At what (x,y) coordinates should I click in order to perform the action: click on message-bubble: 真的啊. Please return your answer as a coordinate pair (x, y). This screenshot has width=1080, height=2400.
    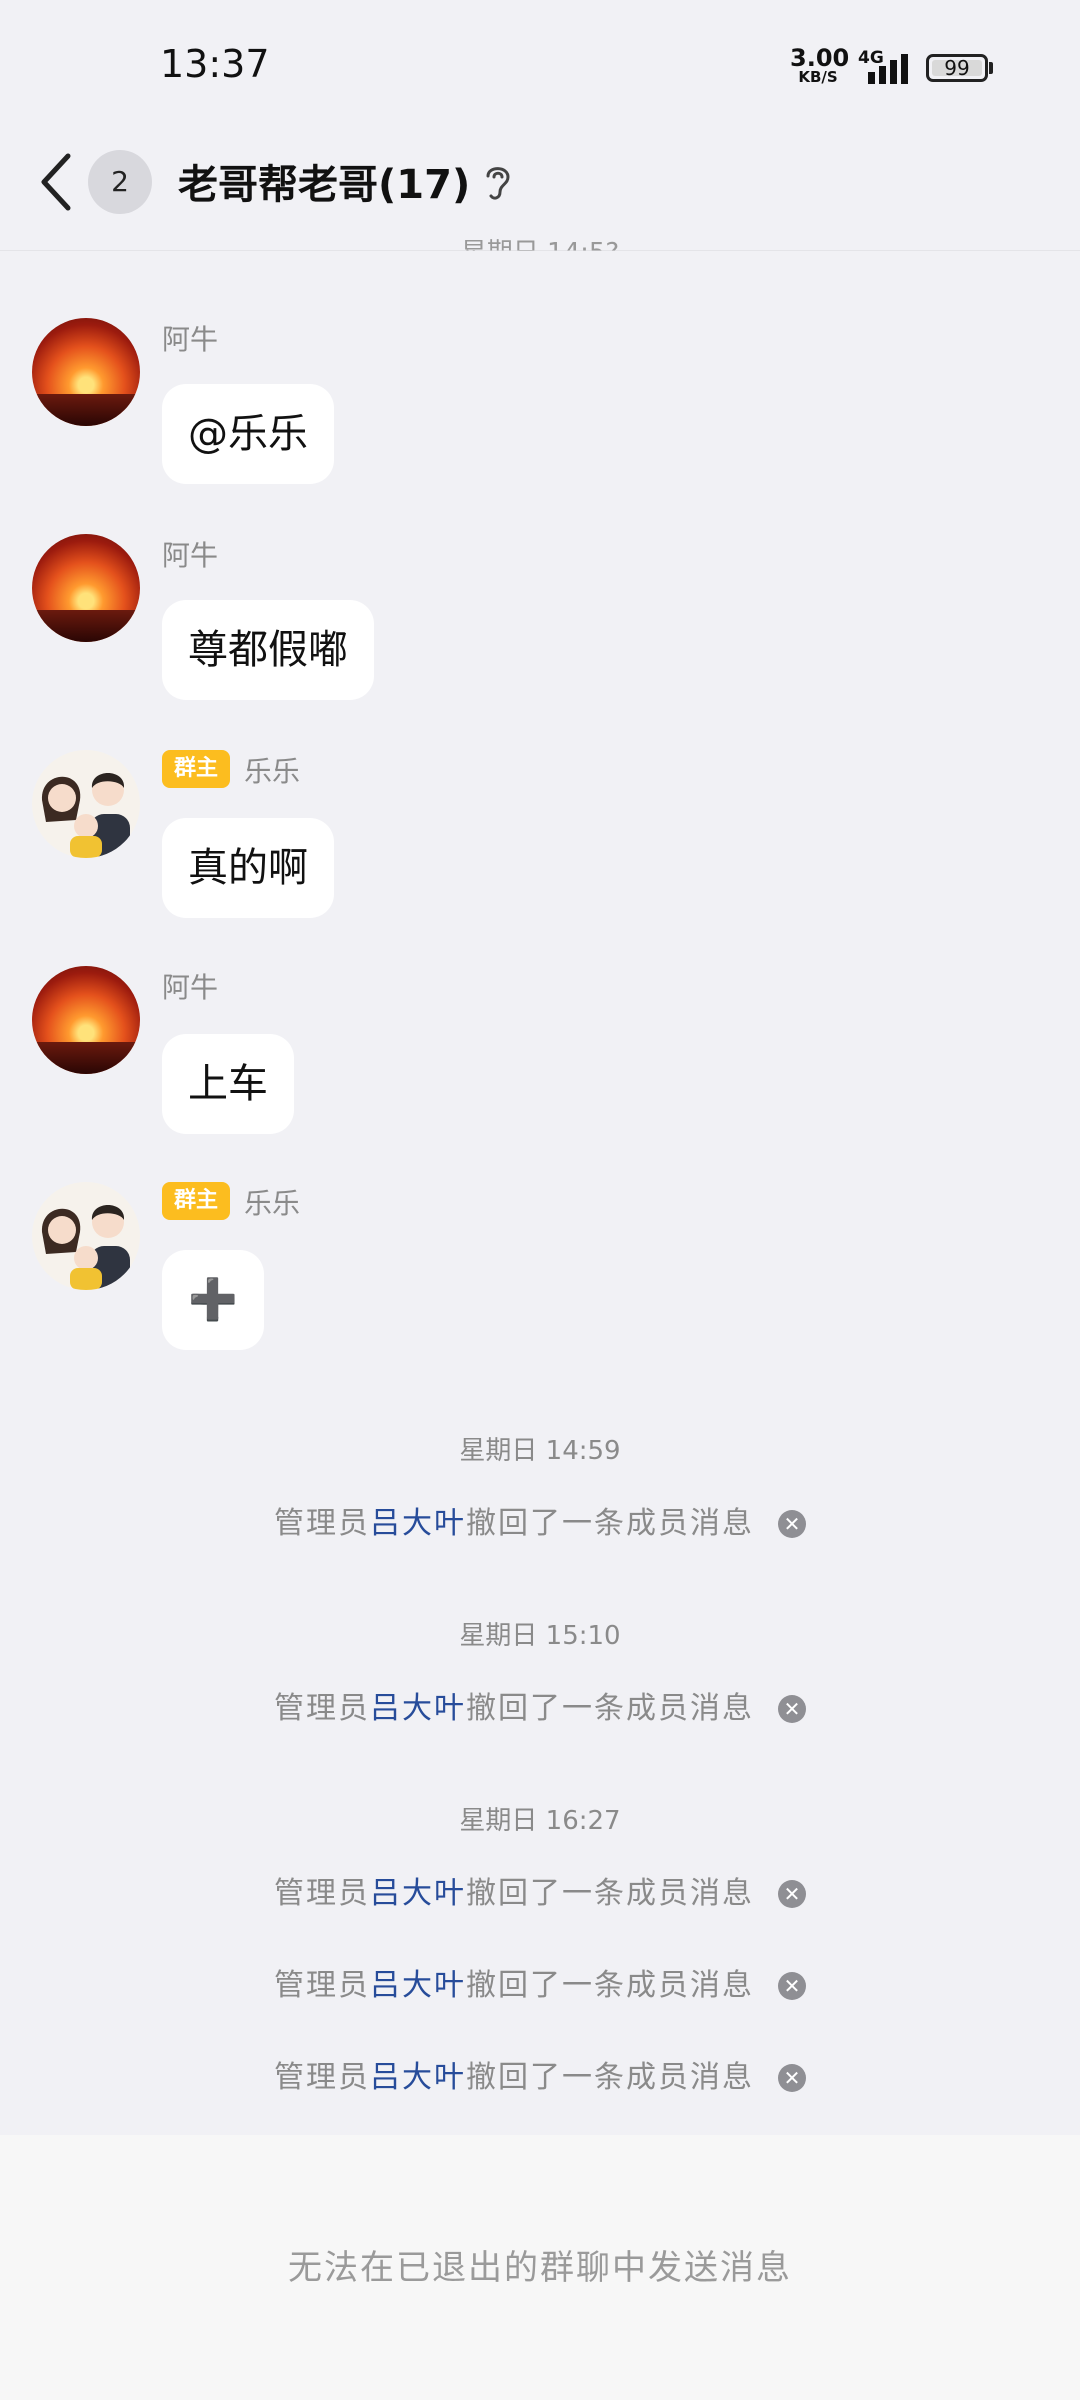
    Looking at the image, I should click on (248, 868).